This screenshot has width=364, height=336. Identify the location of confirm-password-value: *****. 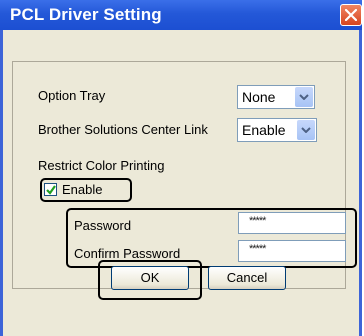
(257, 249).